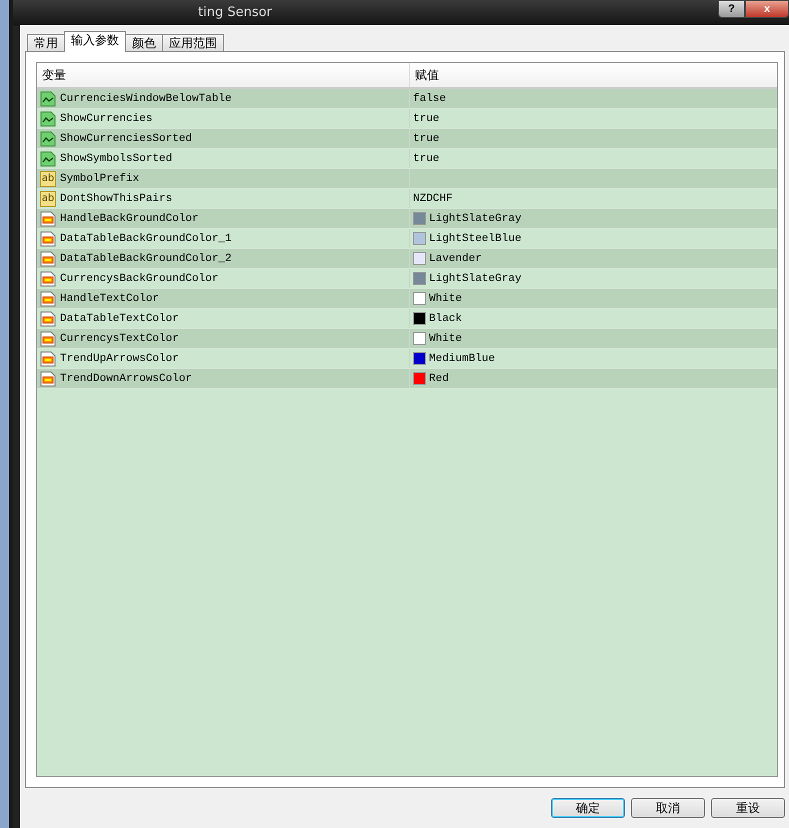  What do you see at coordinates (407, 139) in the screenshot?
I see `parameter-row: ShowCurrenciesSorted true` at bounding box center [407, 139].